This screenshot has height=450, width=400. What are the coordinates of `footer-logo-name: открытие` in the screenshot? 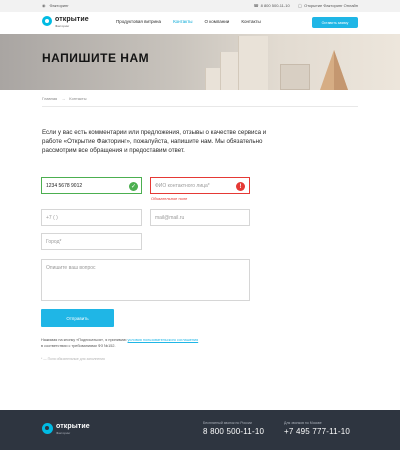 It's located at (73, 426).